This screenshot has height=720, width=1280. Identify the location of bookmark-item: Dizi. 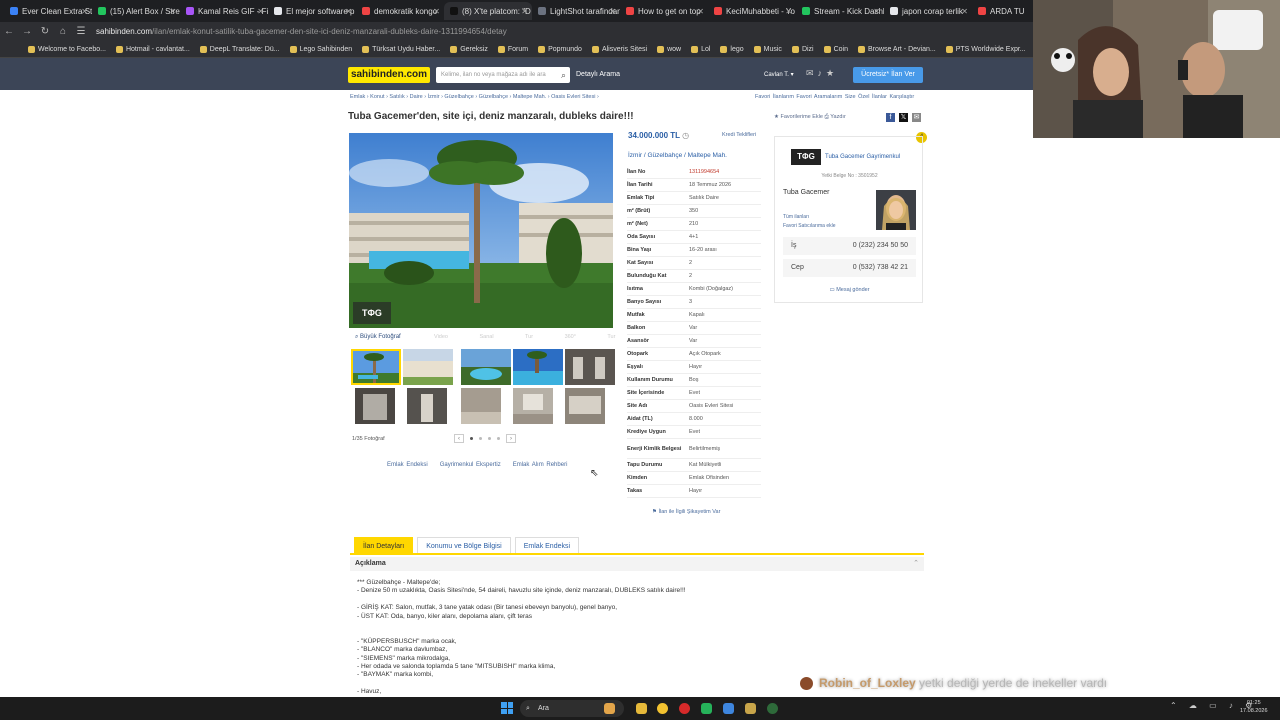
(802, 49).